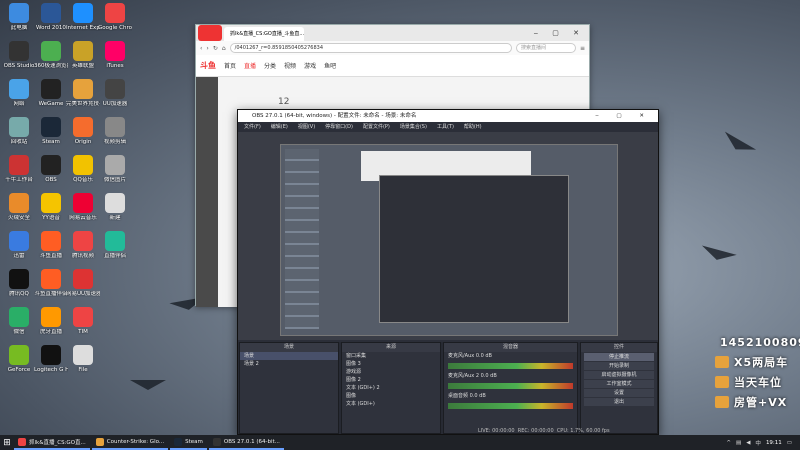 This screenshot has height=450, width=800. What do you see at coordinates (83, 321) in the screenshot?
I see `desktop-icon: TIM` at bounding box center [83, 321].